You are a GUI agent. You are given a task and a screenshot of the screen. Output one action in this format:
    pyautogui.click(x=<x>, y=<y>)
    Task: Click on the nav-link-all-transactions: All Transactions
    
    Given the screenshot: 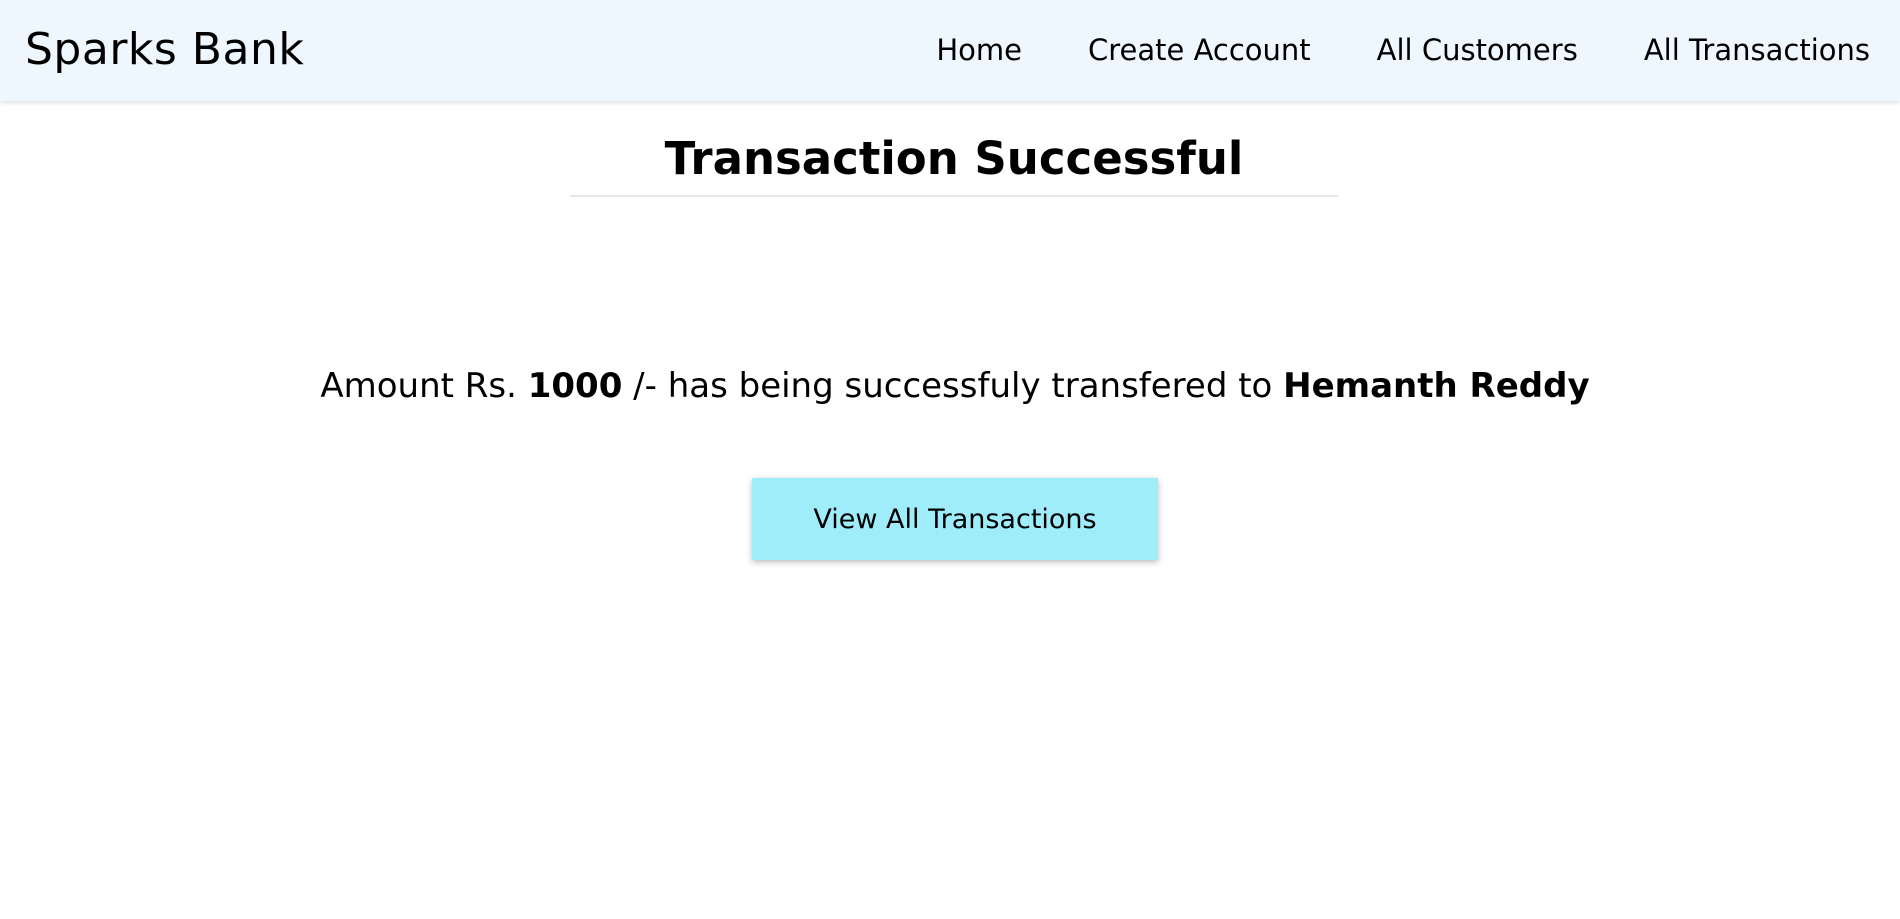 What is the action you would take?
    pyautogui.click(x=1757, y=50)
    